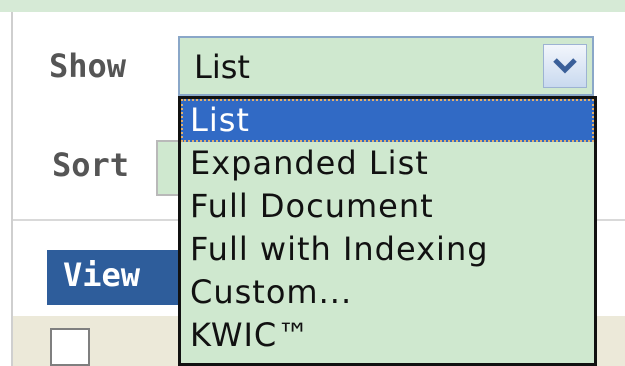 This screenshot has height=366, width=625. Describe the element at coordinates (387, 163) in the screenshot. I see `option-expanded-list: Expanded List` at that location.